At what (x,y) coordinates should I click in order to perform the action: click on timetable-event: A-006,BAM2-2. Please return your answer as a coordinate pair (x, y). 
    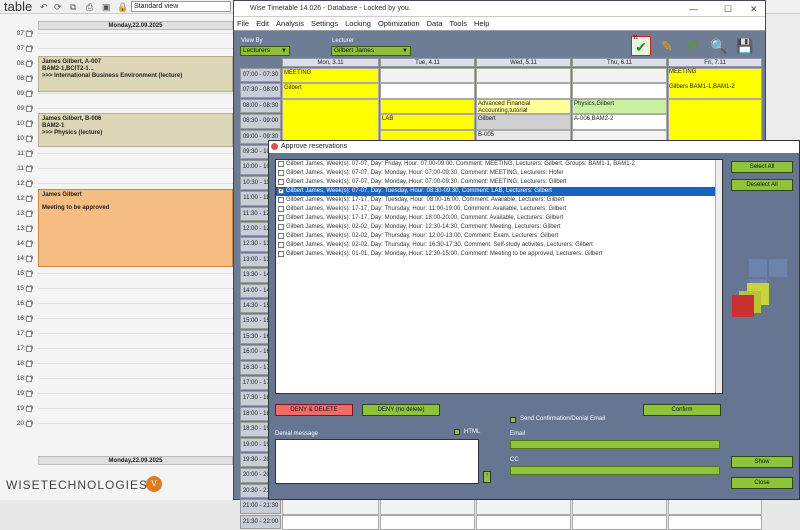
    Looking at the image, I should click on (619, 122).